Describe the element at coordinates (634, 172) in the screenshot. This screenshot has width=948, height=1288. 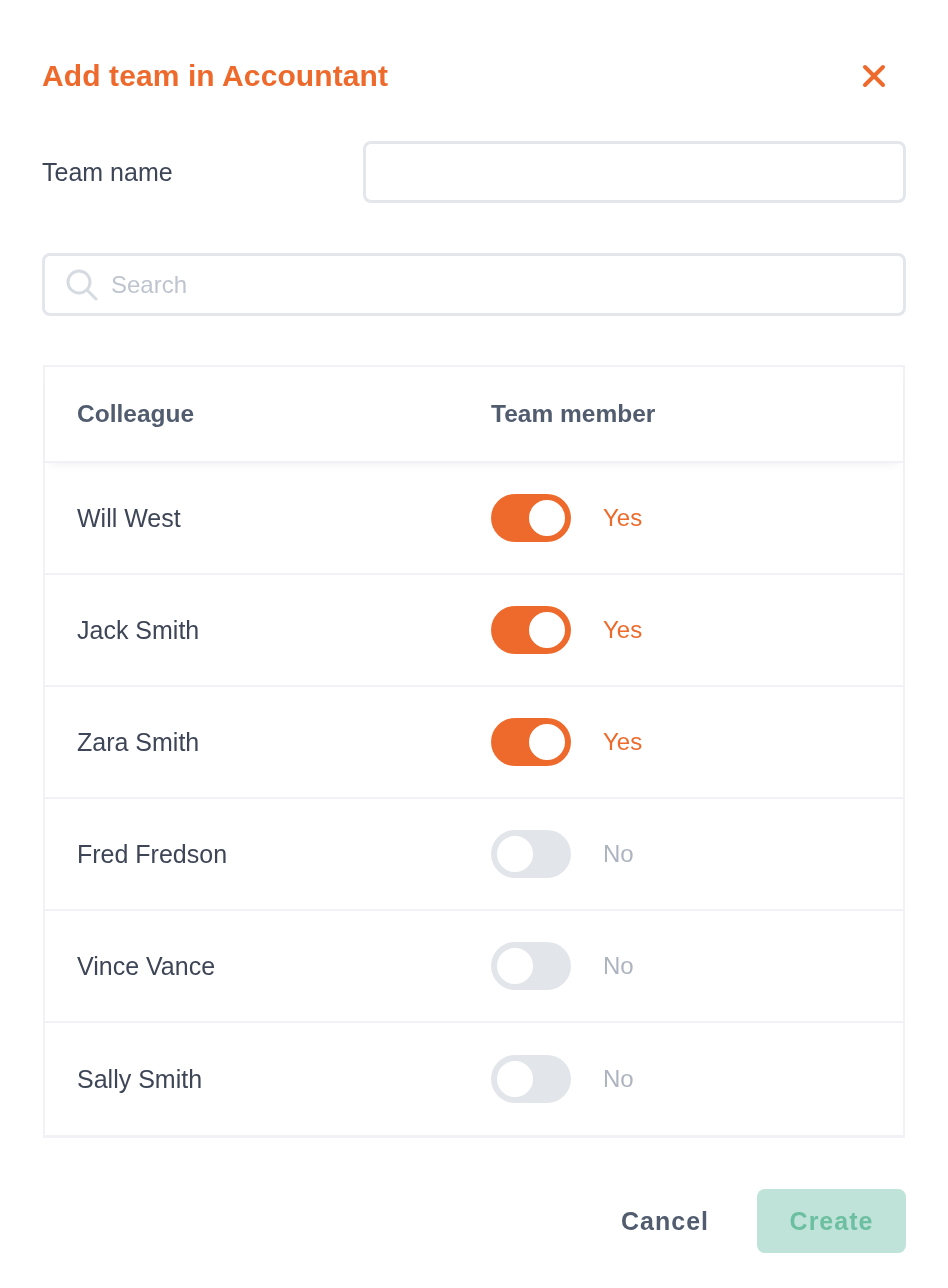
I see `team-name-field` at that location.